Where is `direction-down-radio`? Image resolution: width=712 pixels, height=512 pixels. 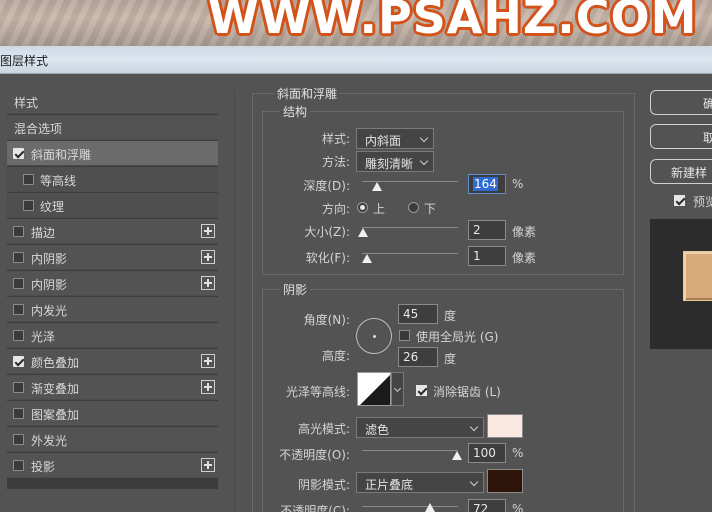
direction-down-radio is located at coordinates (413, 207).